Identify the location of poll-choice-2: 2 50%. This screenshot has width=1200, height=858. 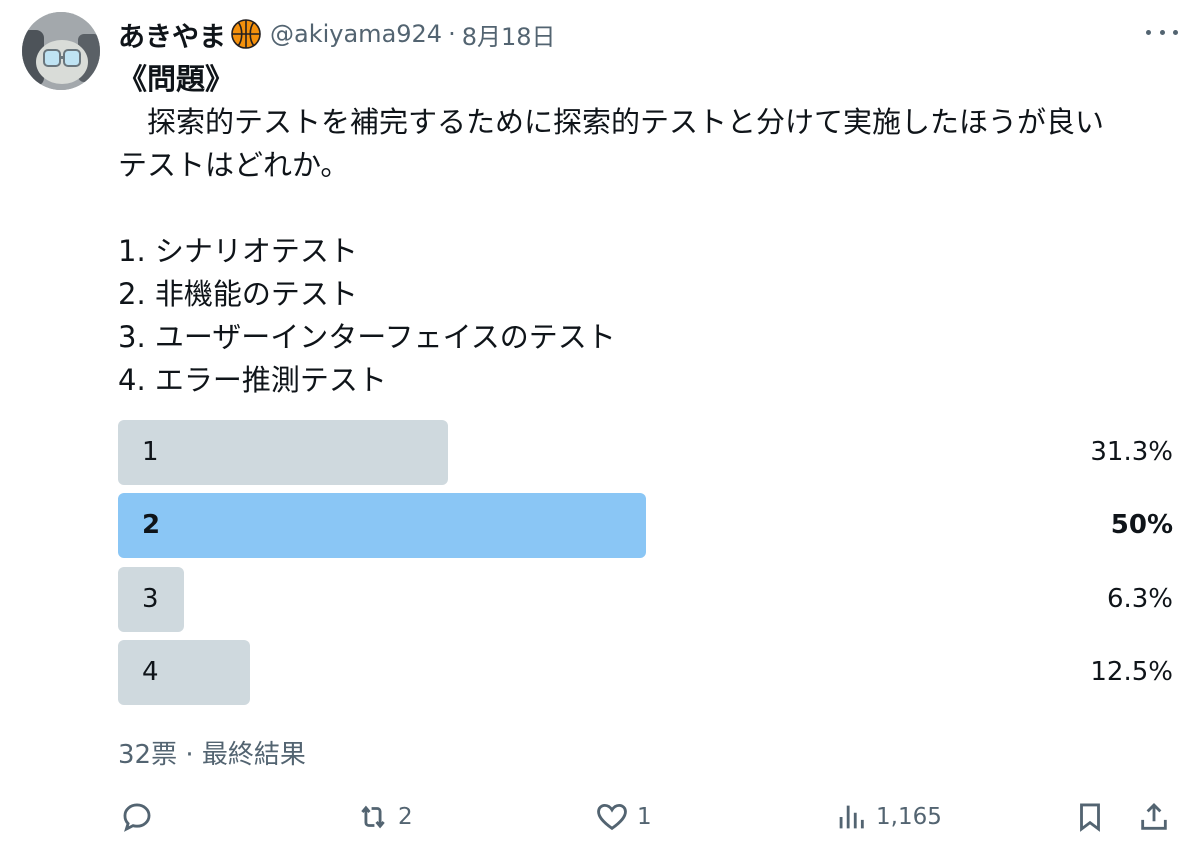
(645, 526).